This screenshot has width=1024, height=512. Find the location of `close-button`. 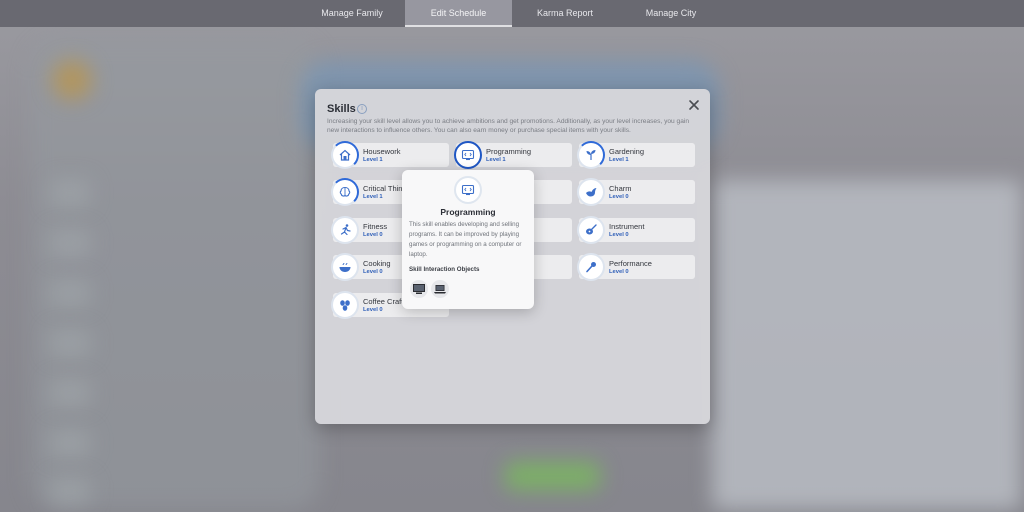

close-button is located at coordinates (694, 106).